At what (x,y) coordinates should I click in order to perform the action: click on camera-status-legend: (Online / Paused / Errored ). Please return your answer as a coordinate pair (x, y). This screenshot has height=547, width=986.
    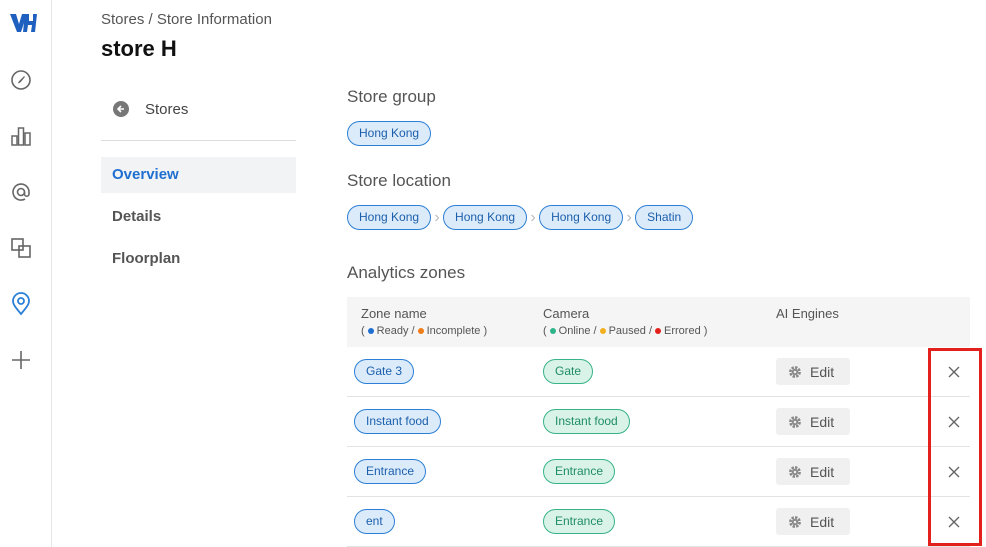
    Looking at the image, I should click on (625, 331).